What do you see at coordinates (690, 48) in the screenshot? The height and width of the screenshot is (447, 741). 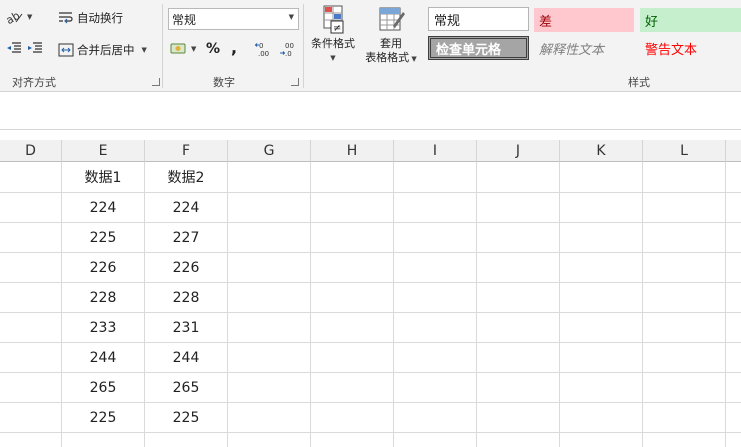 I see `style-warning: 警告文本` at bounding box center [690, 48].